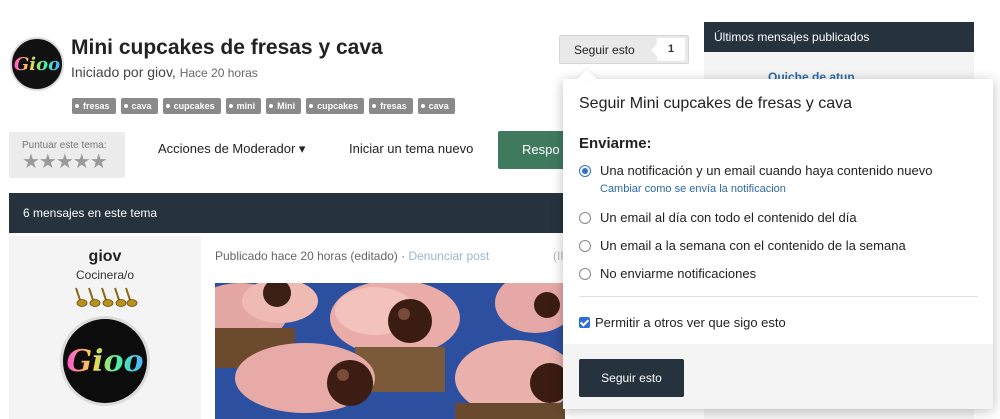 The image size is (1000, 419). I want to click on author-name: giov, so click(105, 257).